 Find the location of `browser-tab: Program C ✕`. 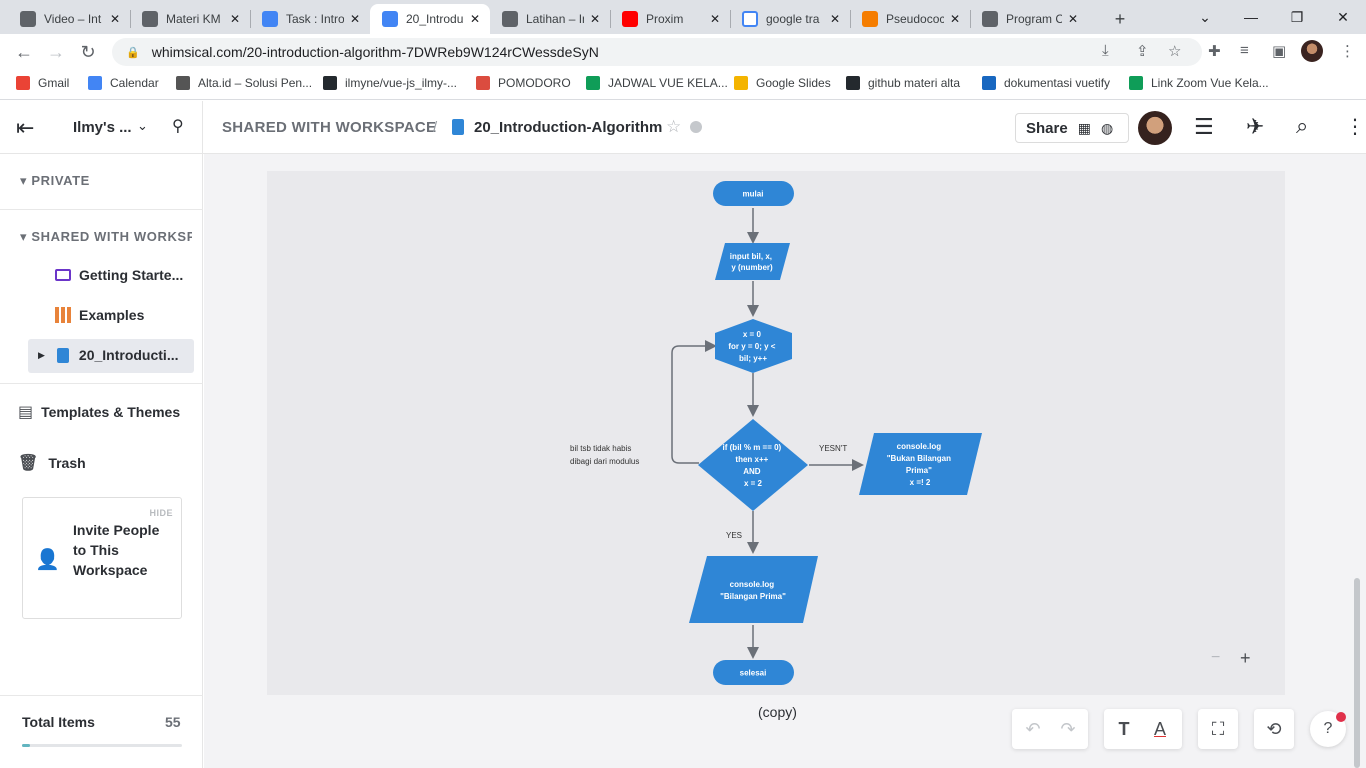

browser-tab: Program C ✕ is located at coordinates (1029, 19).